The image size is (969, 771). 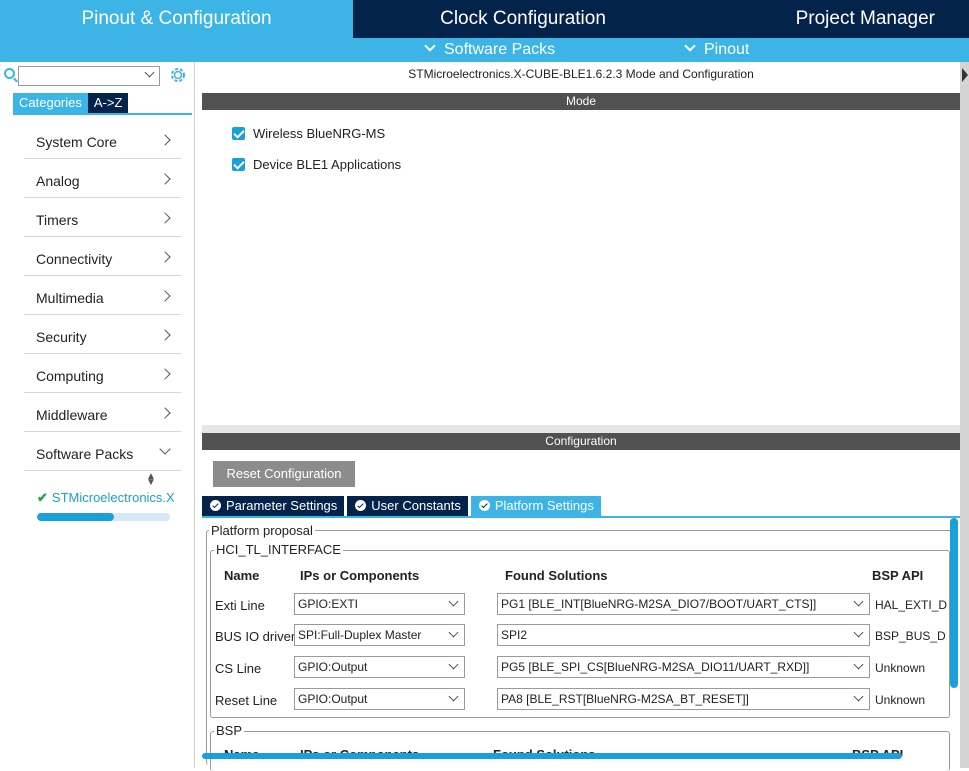 I want to click on ip-select-exti: GPIO:EXTI, so click(x=379, y=604).